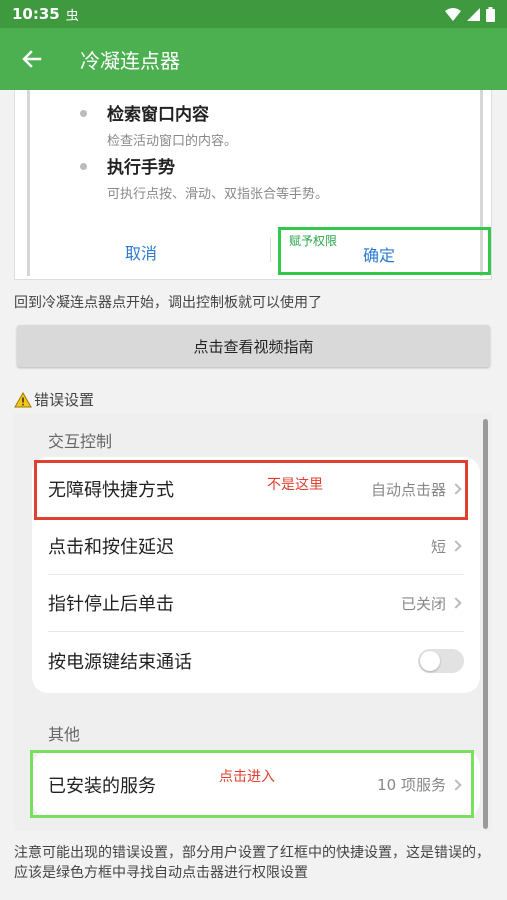  I want to click on app-title: 冷凝连点器, so click(130, 60).